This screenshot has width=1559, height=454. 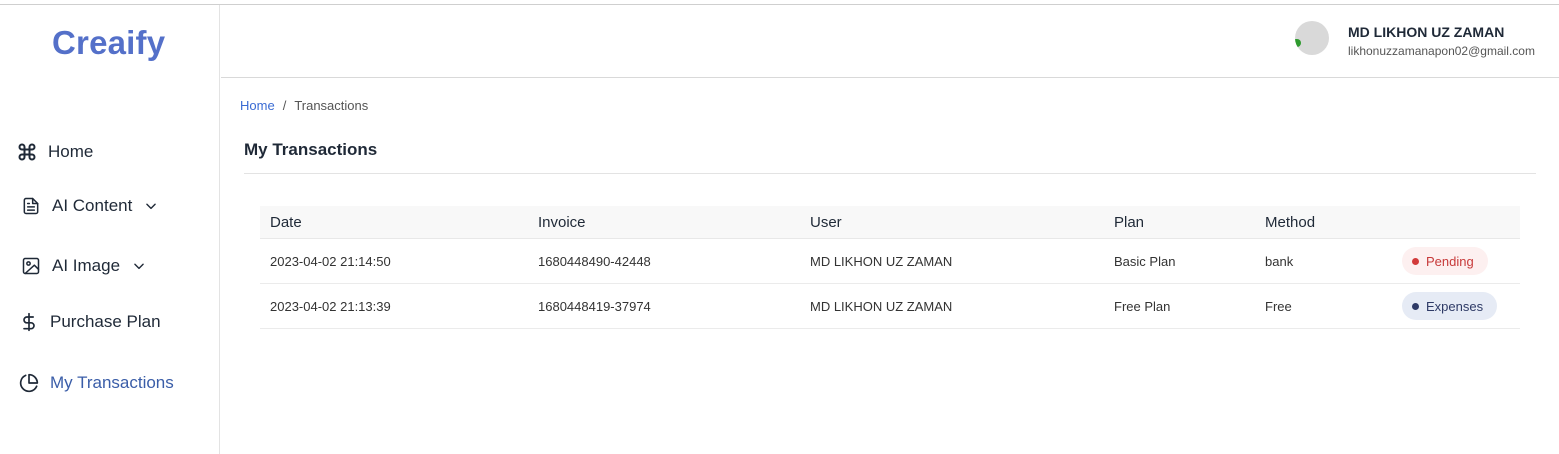 What do you see at coordinates (311, 149) in the screenshot?
I see `page-title: My Transactions` at bounding box center [311, 149].